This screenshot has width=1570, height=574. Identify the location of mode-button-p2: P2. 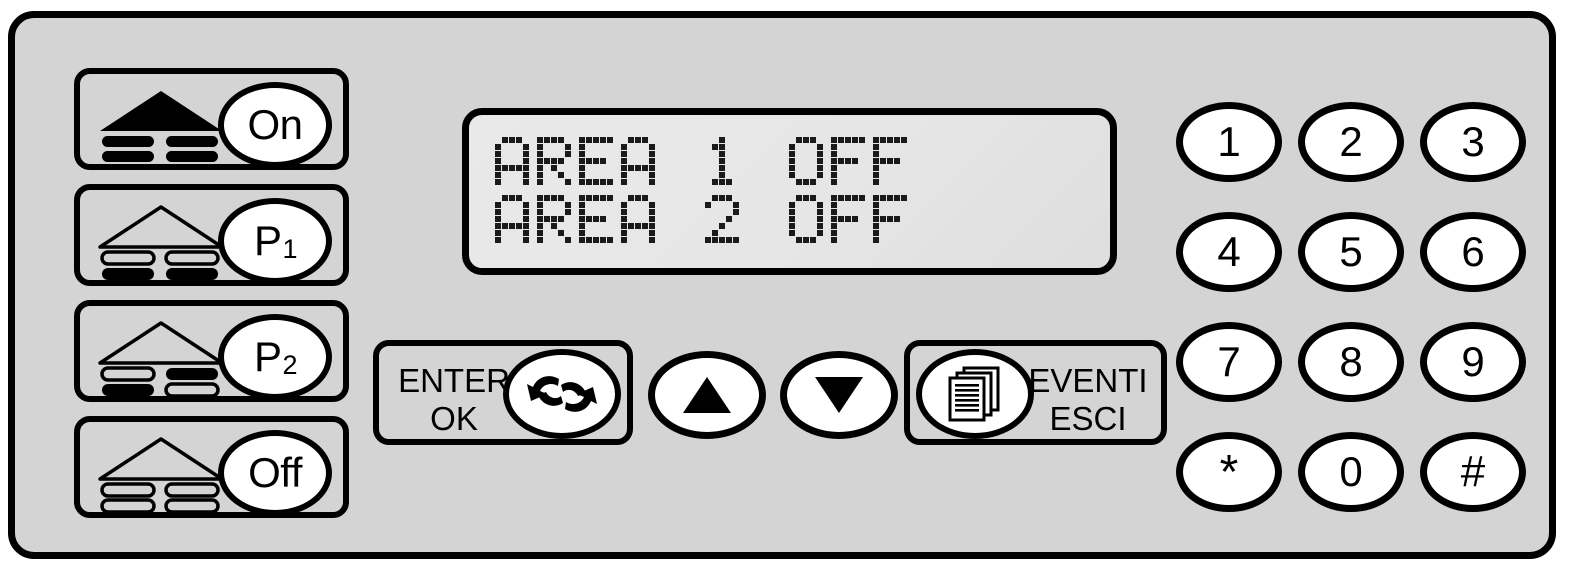
(211, 351).